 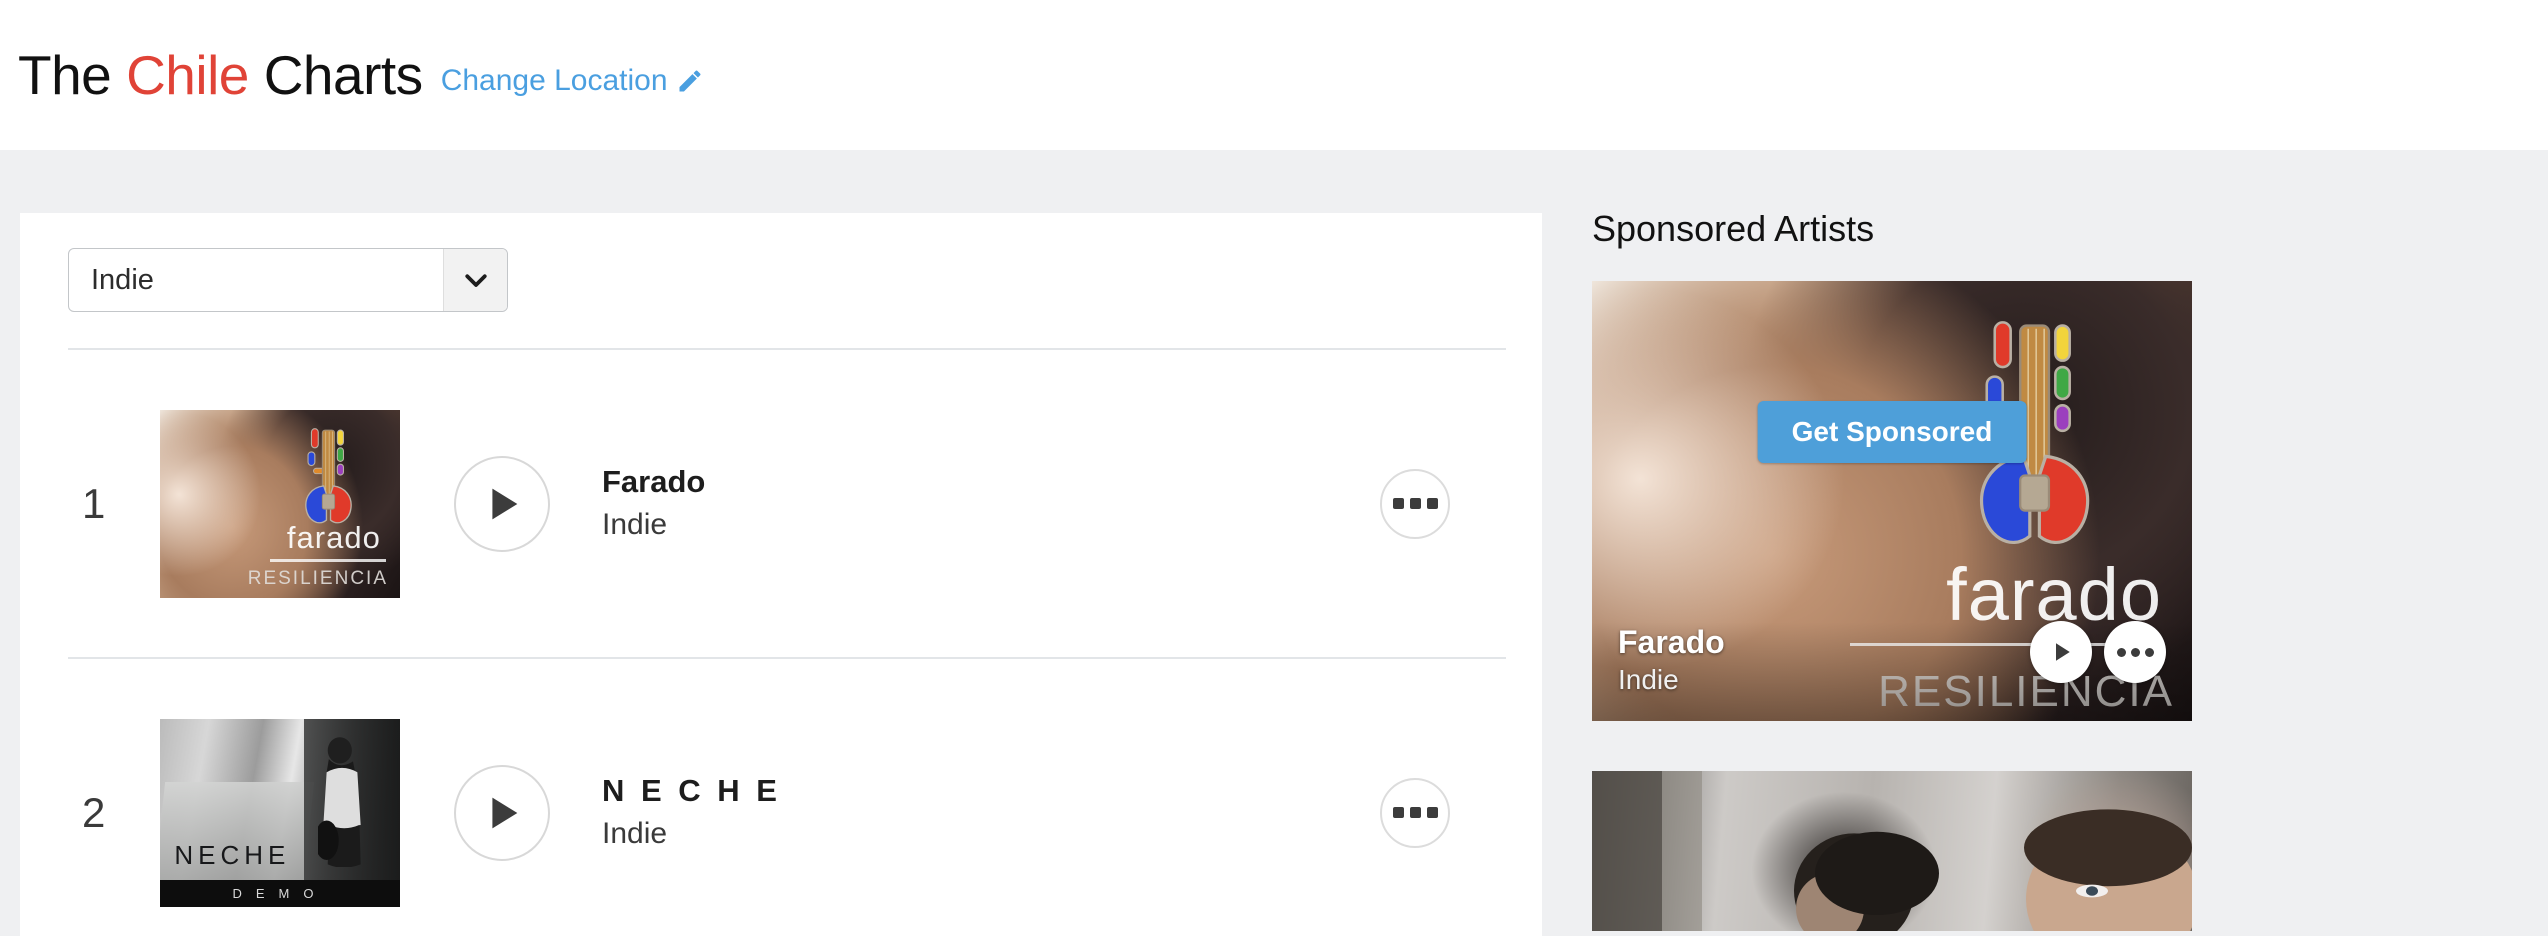 What do you see at coordinates (65, 74) in the screenshot?
I see `page-title-prefix: The` at bounding box center [65, 74].